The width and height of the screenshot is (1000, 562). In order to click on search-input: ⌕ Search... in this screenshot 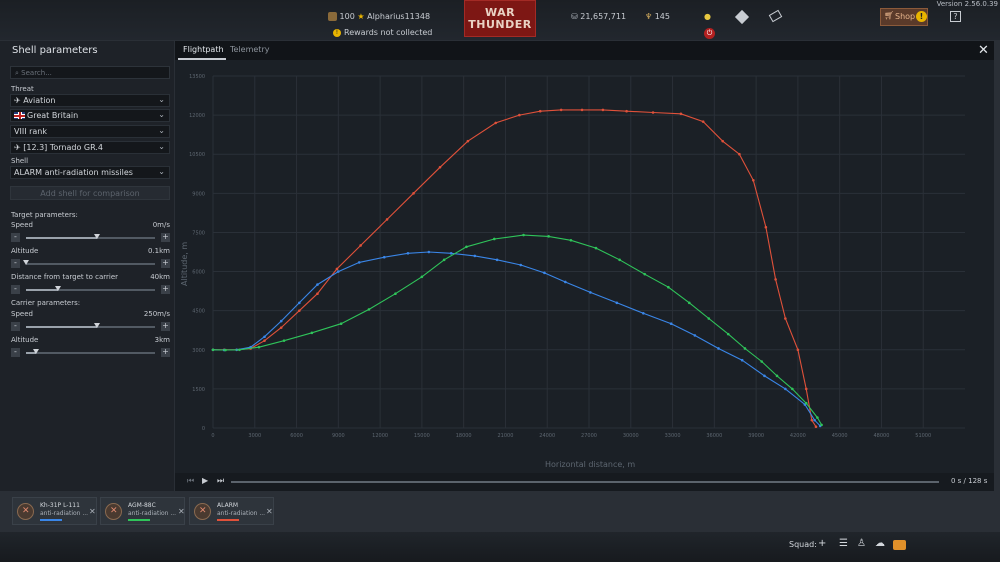, I will do `click(90, 72)`.